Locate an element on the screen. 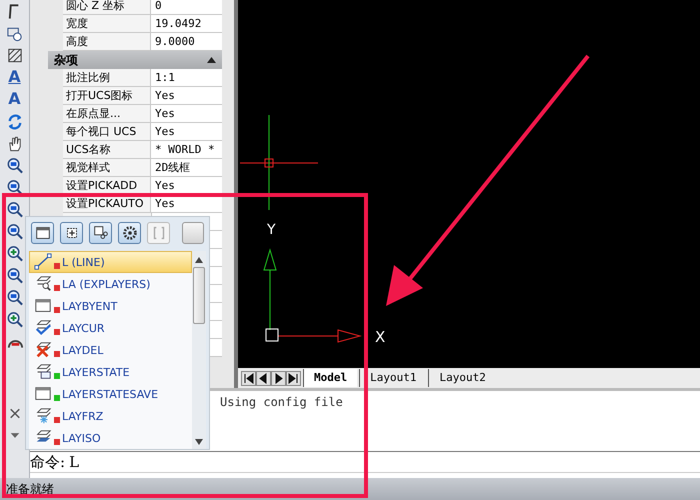 The image size is (700, 500). property-value: 1:1 is located at coordinates (165, 78).